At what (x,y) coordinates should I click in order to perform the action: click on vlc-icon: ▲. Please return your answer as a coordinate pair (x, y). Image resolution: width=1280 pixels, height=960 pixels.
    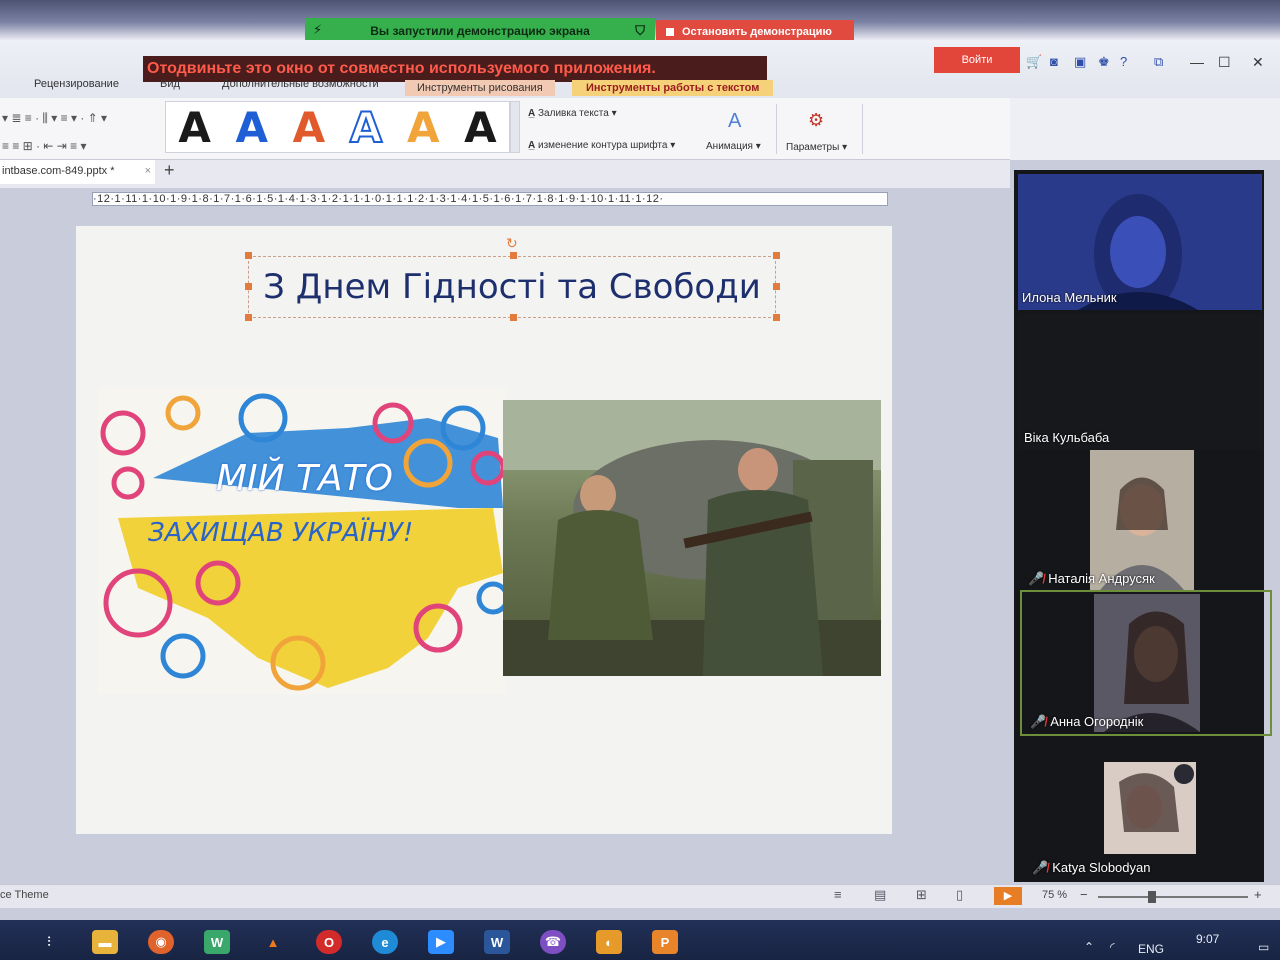
    Looking at the image, I should click on (273, 942).